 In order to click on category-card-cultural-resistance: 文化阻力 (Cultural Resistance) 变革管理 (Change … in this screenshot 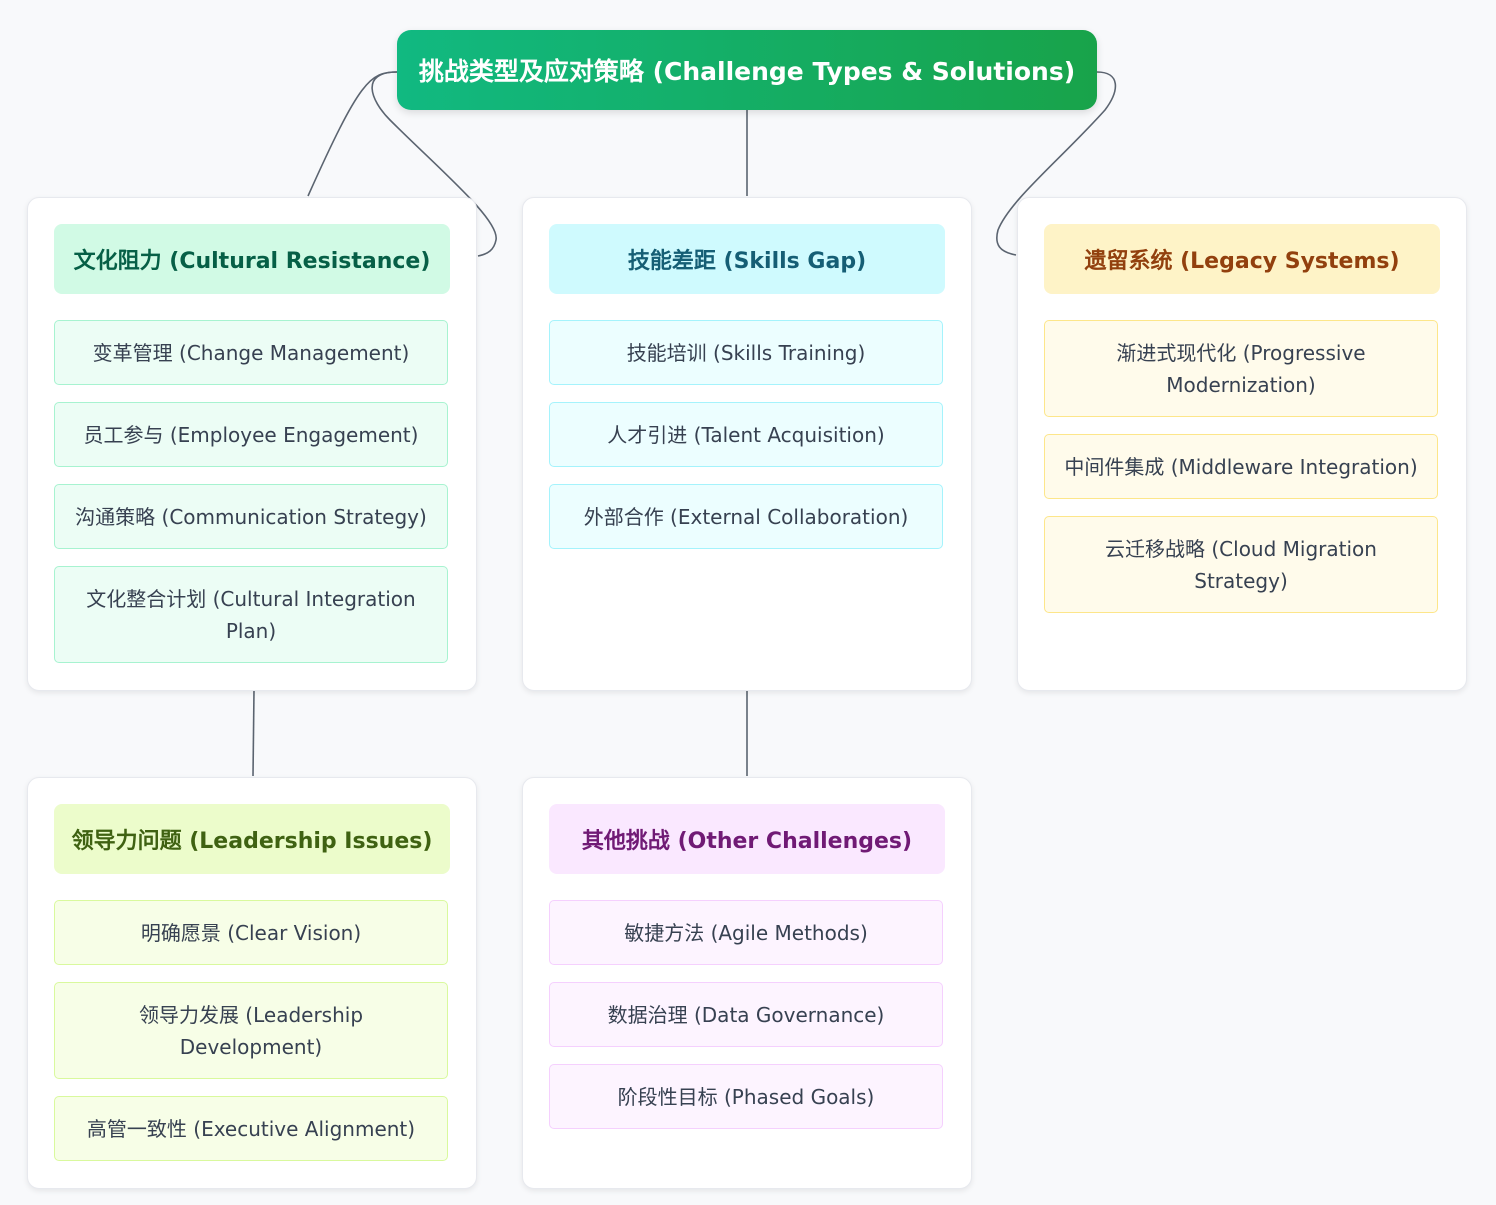, I will do `click(252, 444)`.